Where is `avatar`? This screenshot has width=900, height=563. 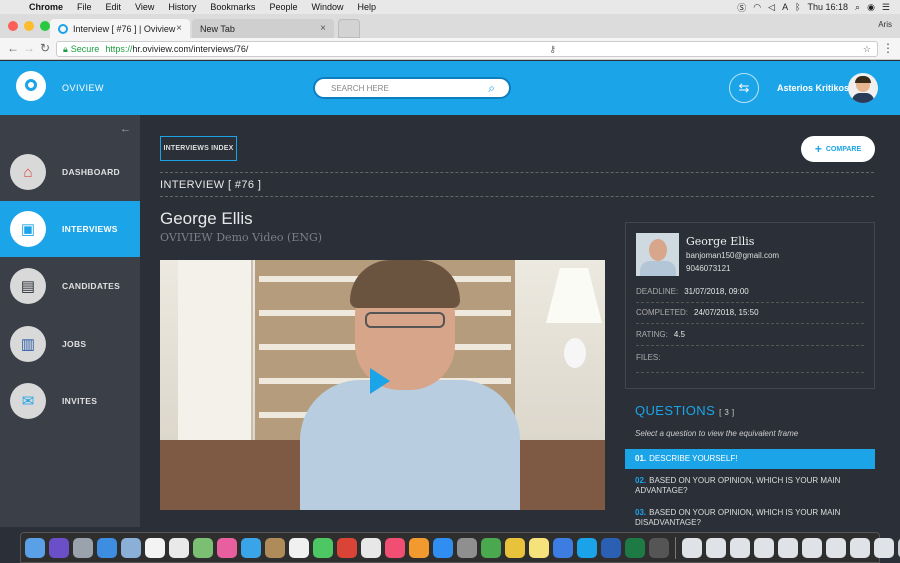 avatar is located at coordinates (863, 88).